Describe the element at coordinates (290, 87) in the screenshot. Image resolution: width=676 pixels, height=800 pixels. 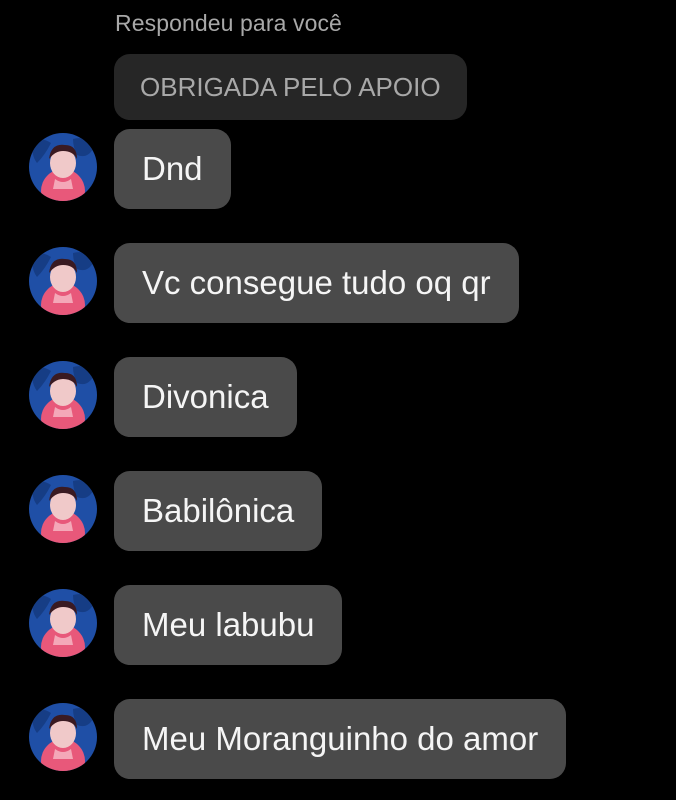
I see `quoted-message-bubble: OBRIGADA PELO APOIO` at that location.